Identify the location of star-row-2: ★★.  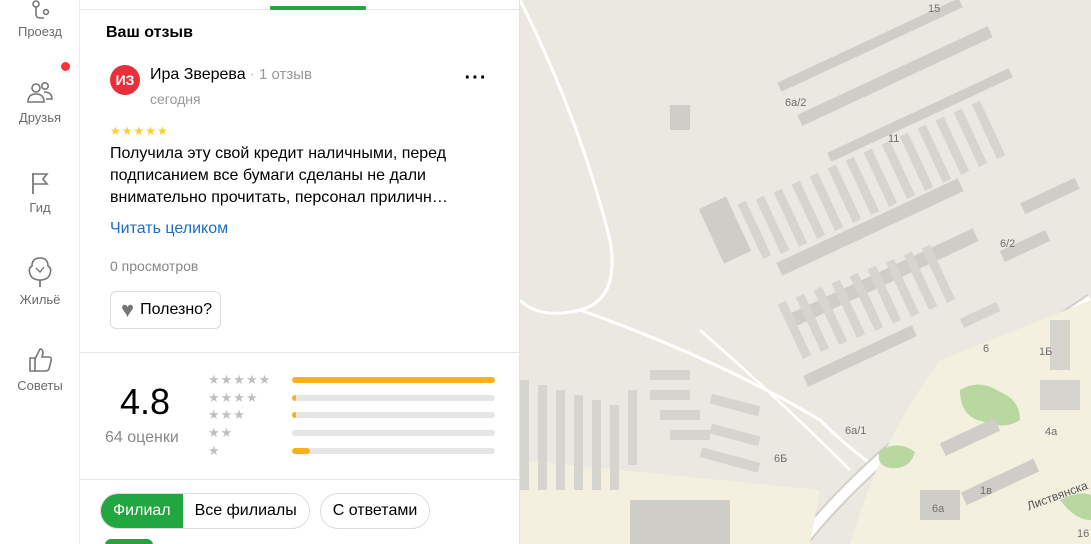
(221, 432).